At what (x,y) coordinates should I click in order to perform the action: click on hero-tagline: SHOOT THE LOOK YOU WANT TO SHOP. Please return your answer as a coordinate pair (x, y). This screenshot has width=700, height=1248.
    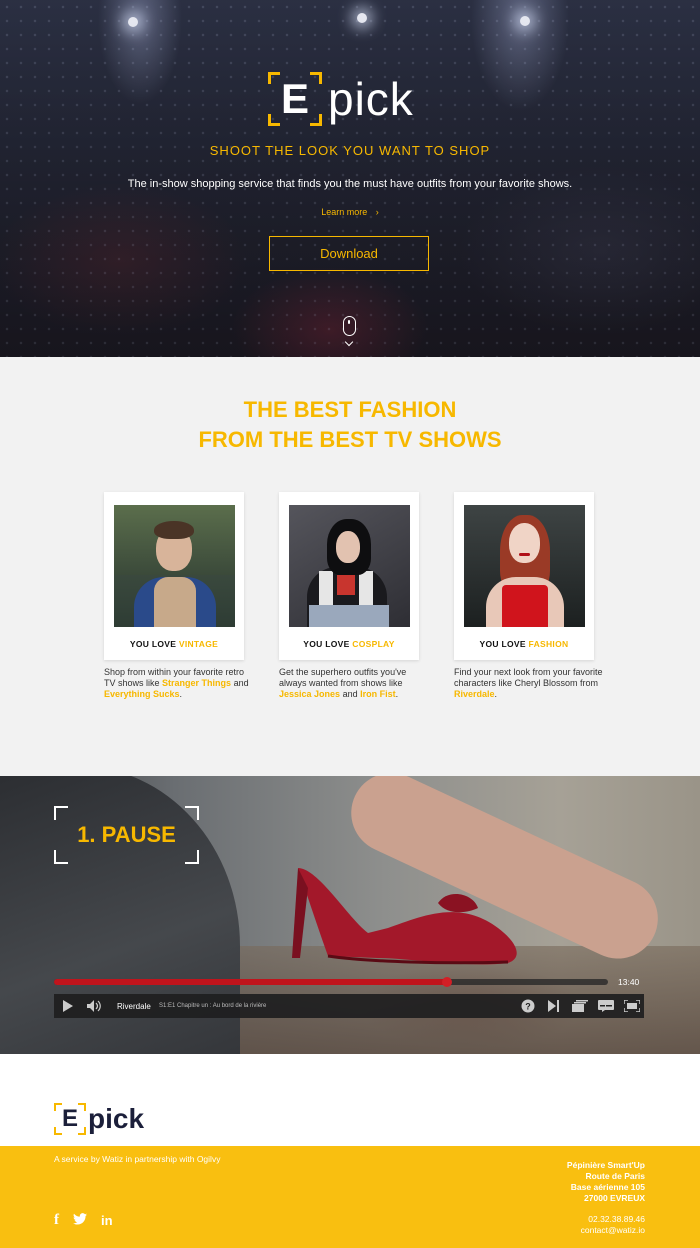
    Looking at the image, I should click on (350, 150).